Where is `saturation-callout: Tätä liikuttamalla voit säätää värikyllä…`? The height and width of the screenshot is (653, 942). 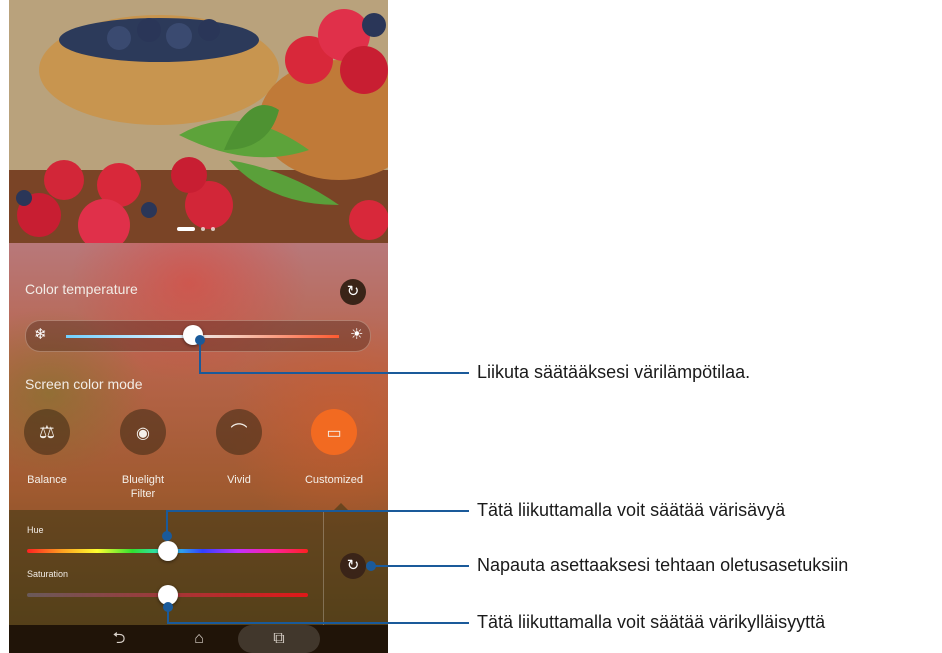 saturation-callout: Tätä liikuttamalla voit säätää värikyllä… is located at coordinates (651, 622).